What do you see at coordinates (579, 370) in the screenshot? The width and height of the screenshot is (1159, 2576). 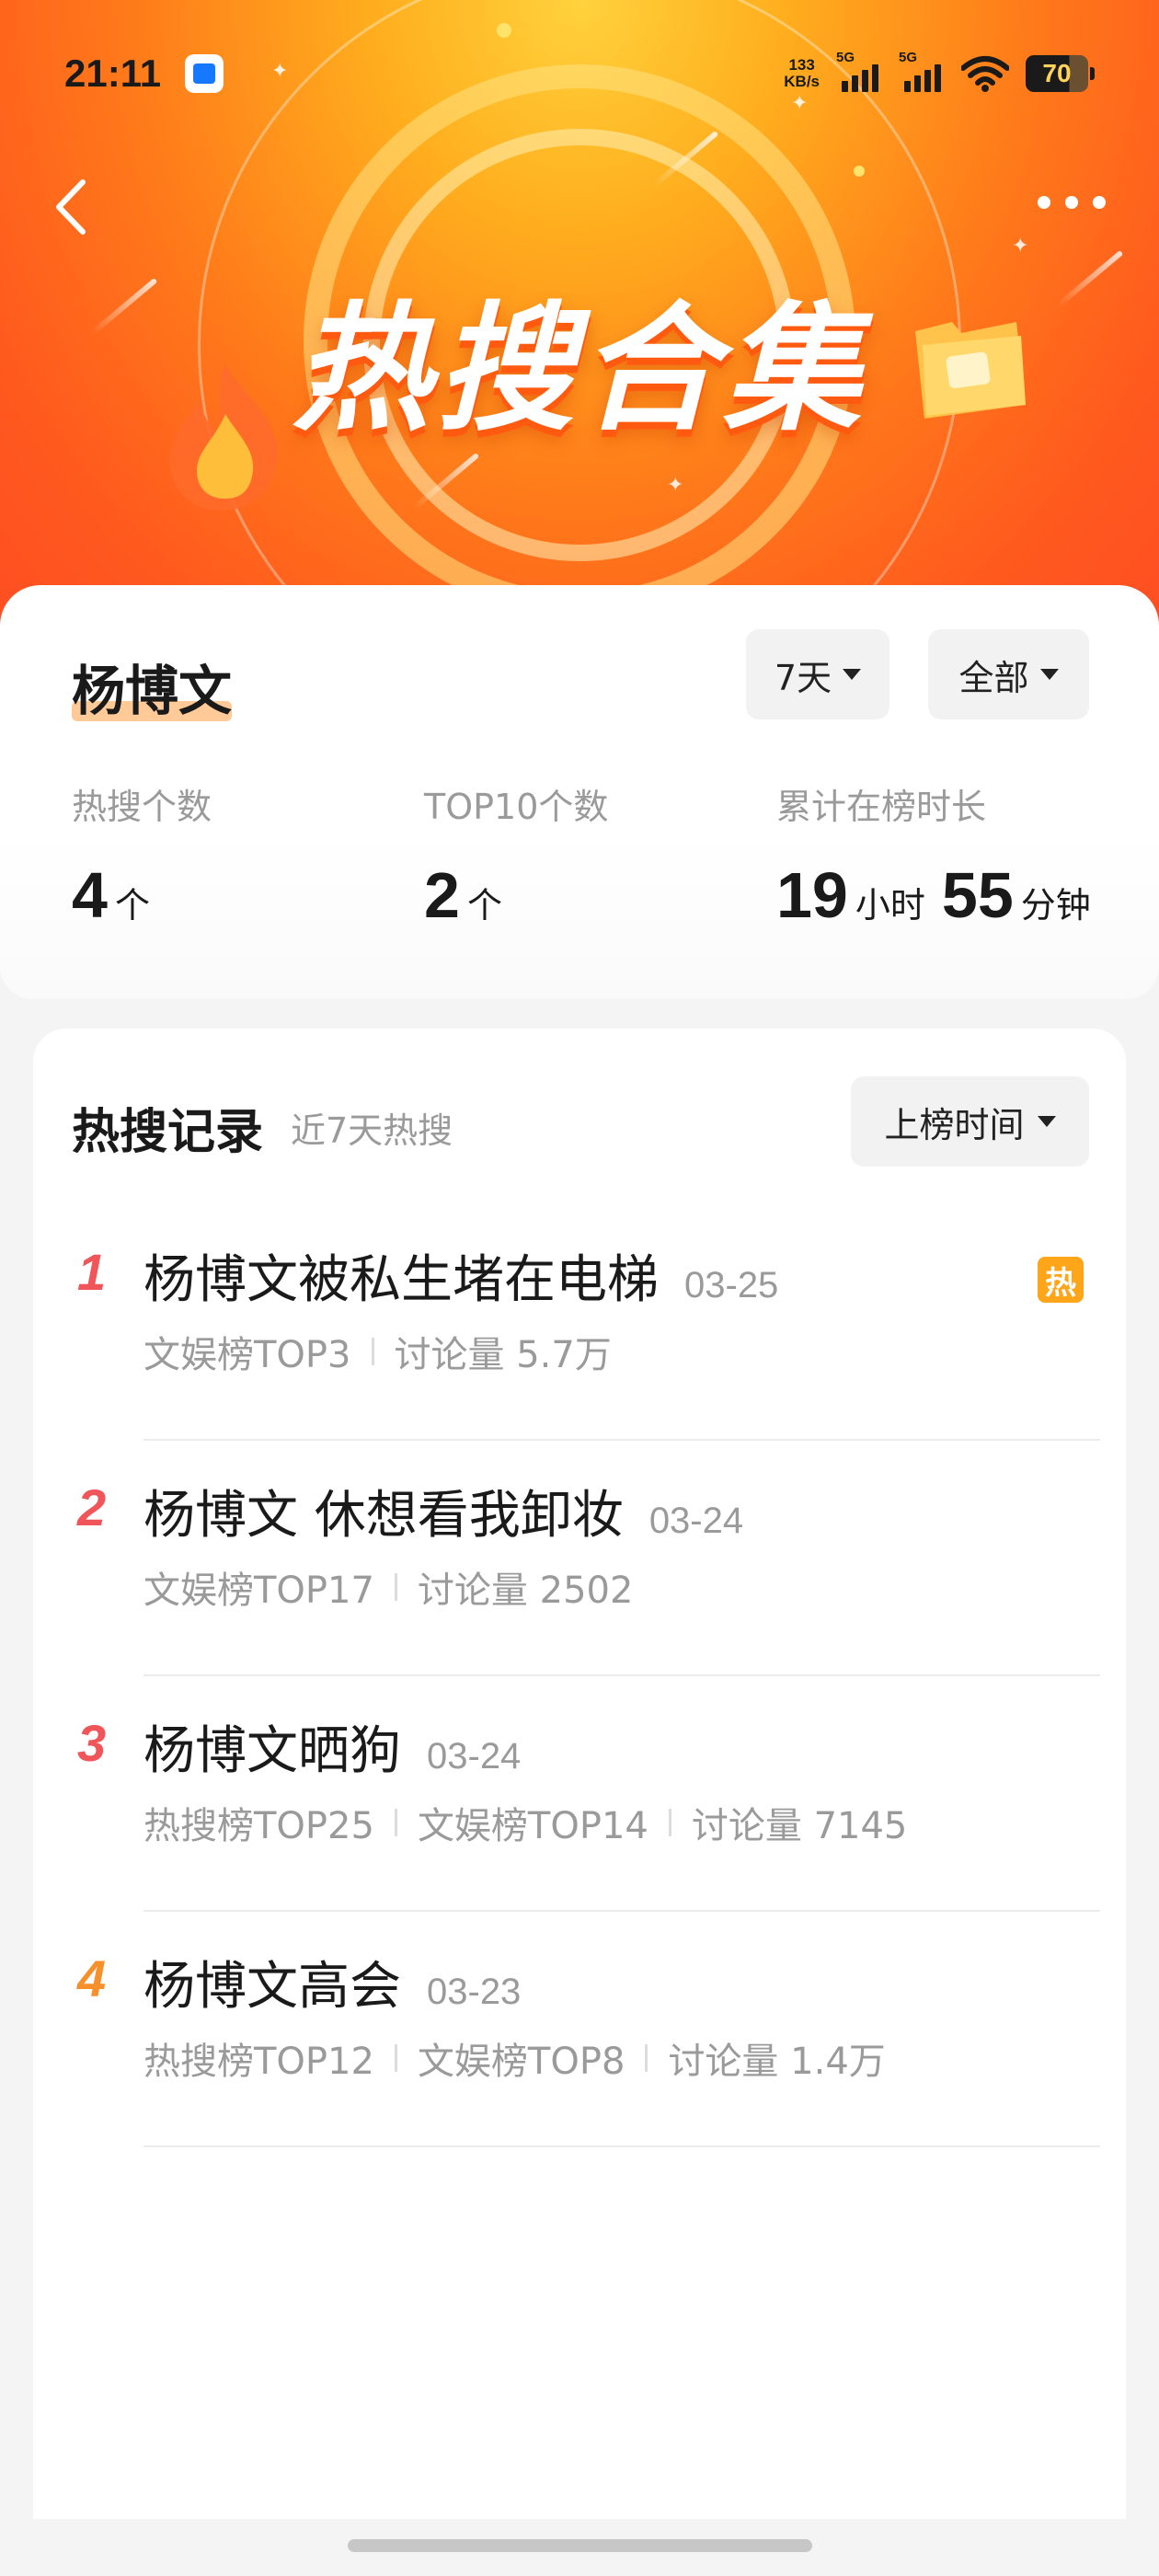 I see `banner-title: 热搜合集` at bounding box center [579, 370].